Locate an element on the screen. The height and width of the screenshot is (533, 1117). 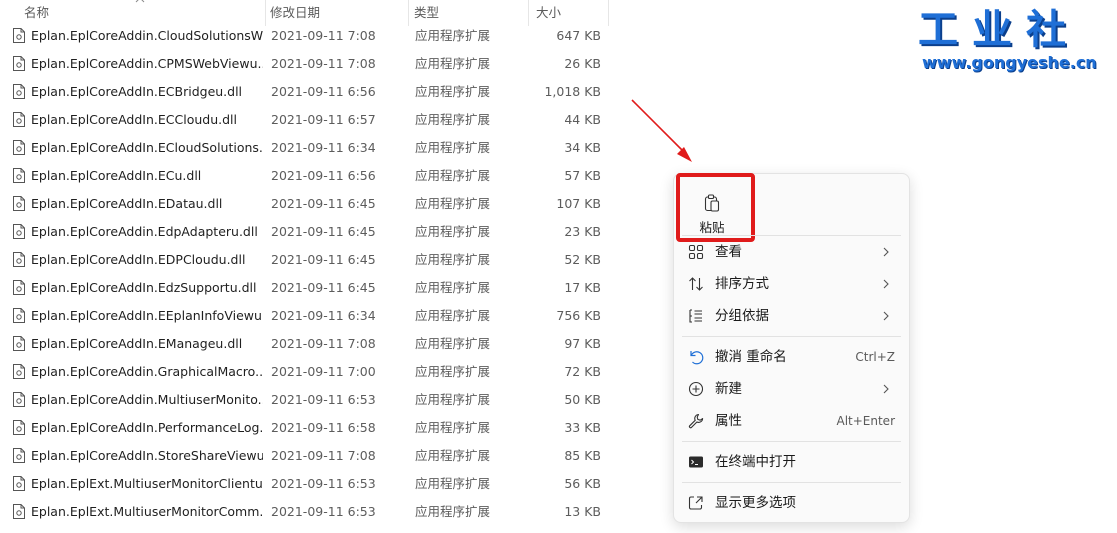
menu-item-new: 新建 is located at coordinates (791, 389).